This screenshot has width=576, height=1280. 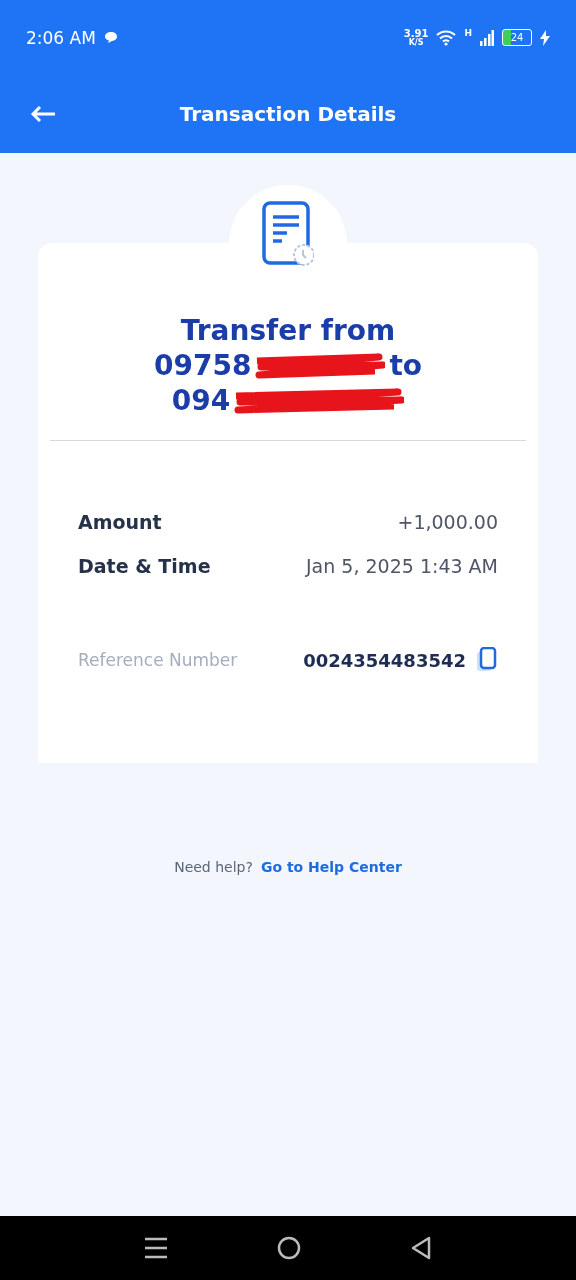 What do you see at coordinates (446, 37) in the screenshot?
I see `wifi-icon` at bounding box center [446, 37].